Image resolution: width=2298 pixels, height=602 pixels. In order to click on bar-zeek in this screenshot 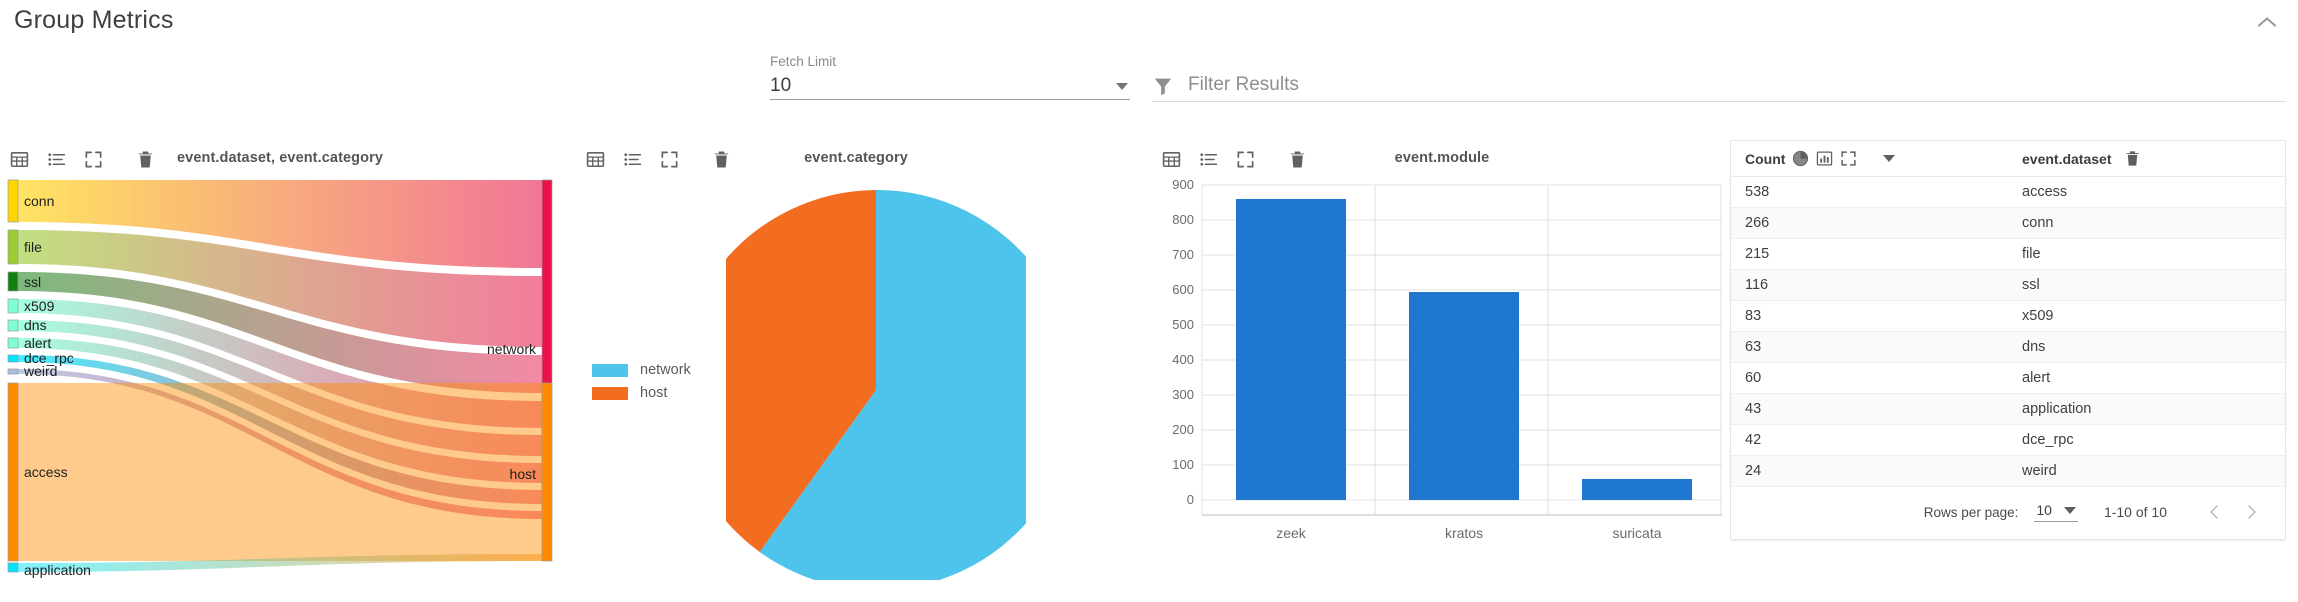, I will do `click(1291, 349)`.